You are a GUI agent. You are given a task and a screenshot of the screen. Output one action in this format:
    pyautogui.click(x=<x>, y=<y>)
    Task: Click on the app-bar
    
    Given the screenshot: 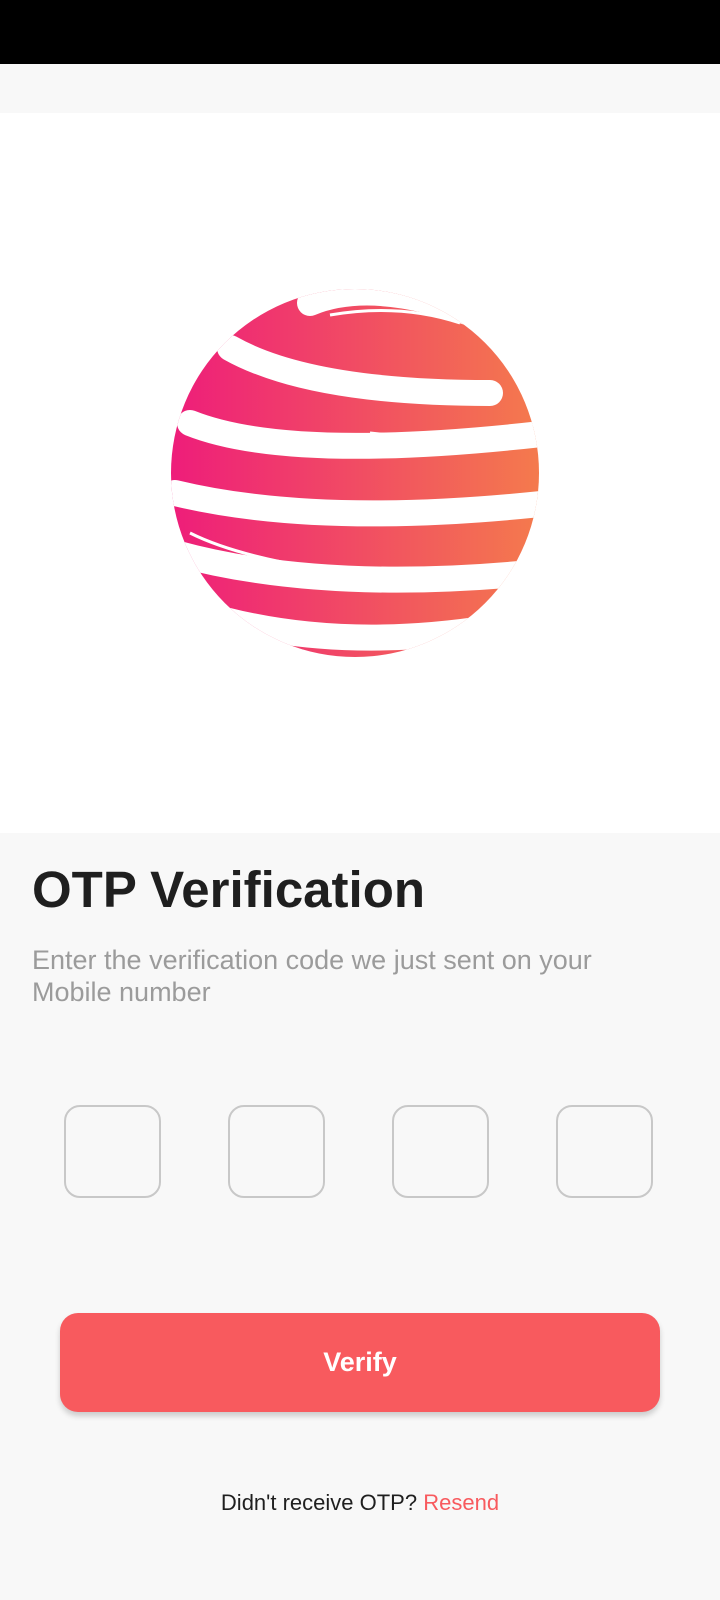 What is the action you would take?
    pyautogui.click(x=360, y=88)
    